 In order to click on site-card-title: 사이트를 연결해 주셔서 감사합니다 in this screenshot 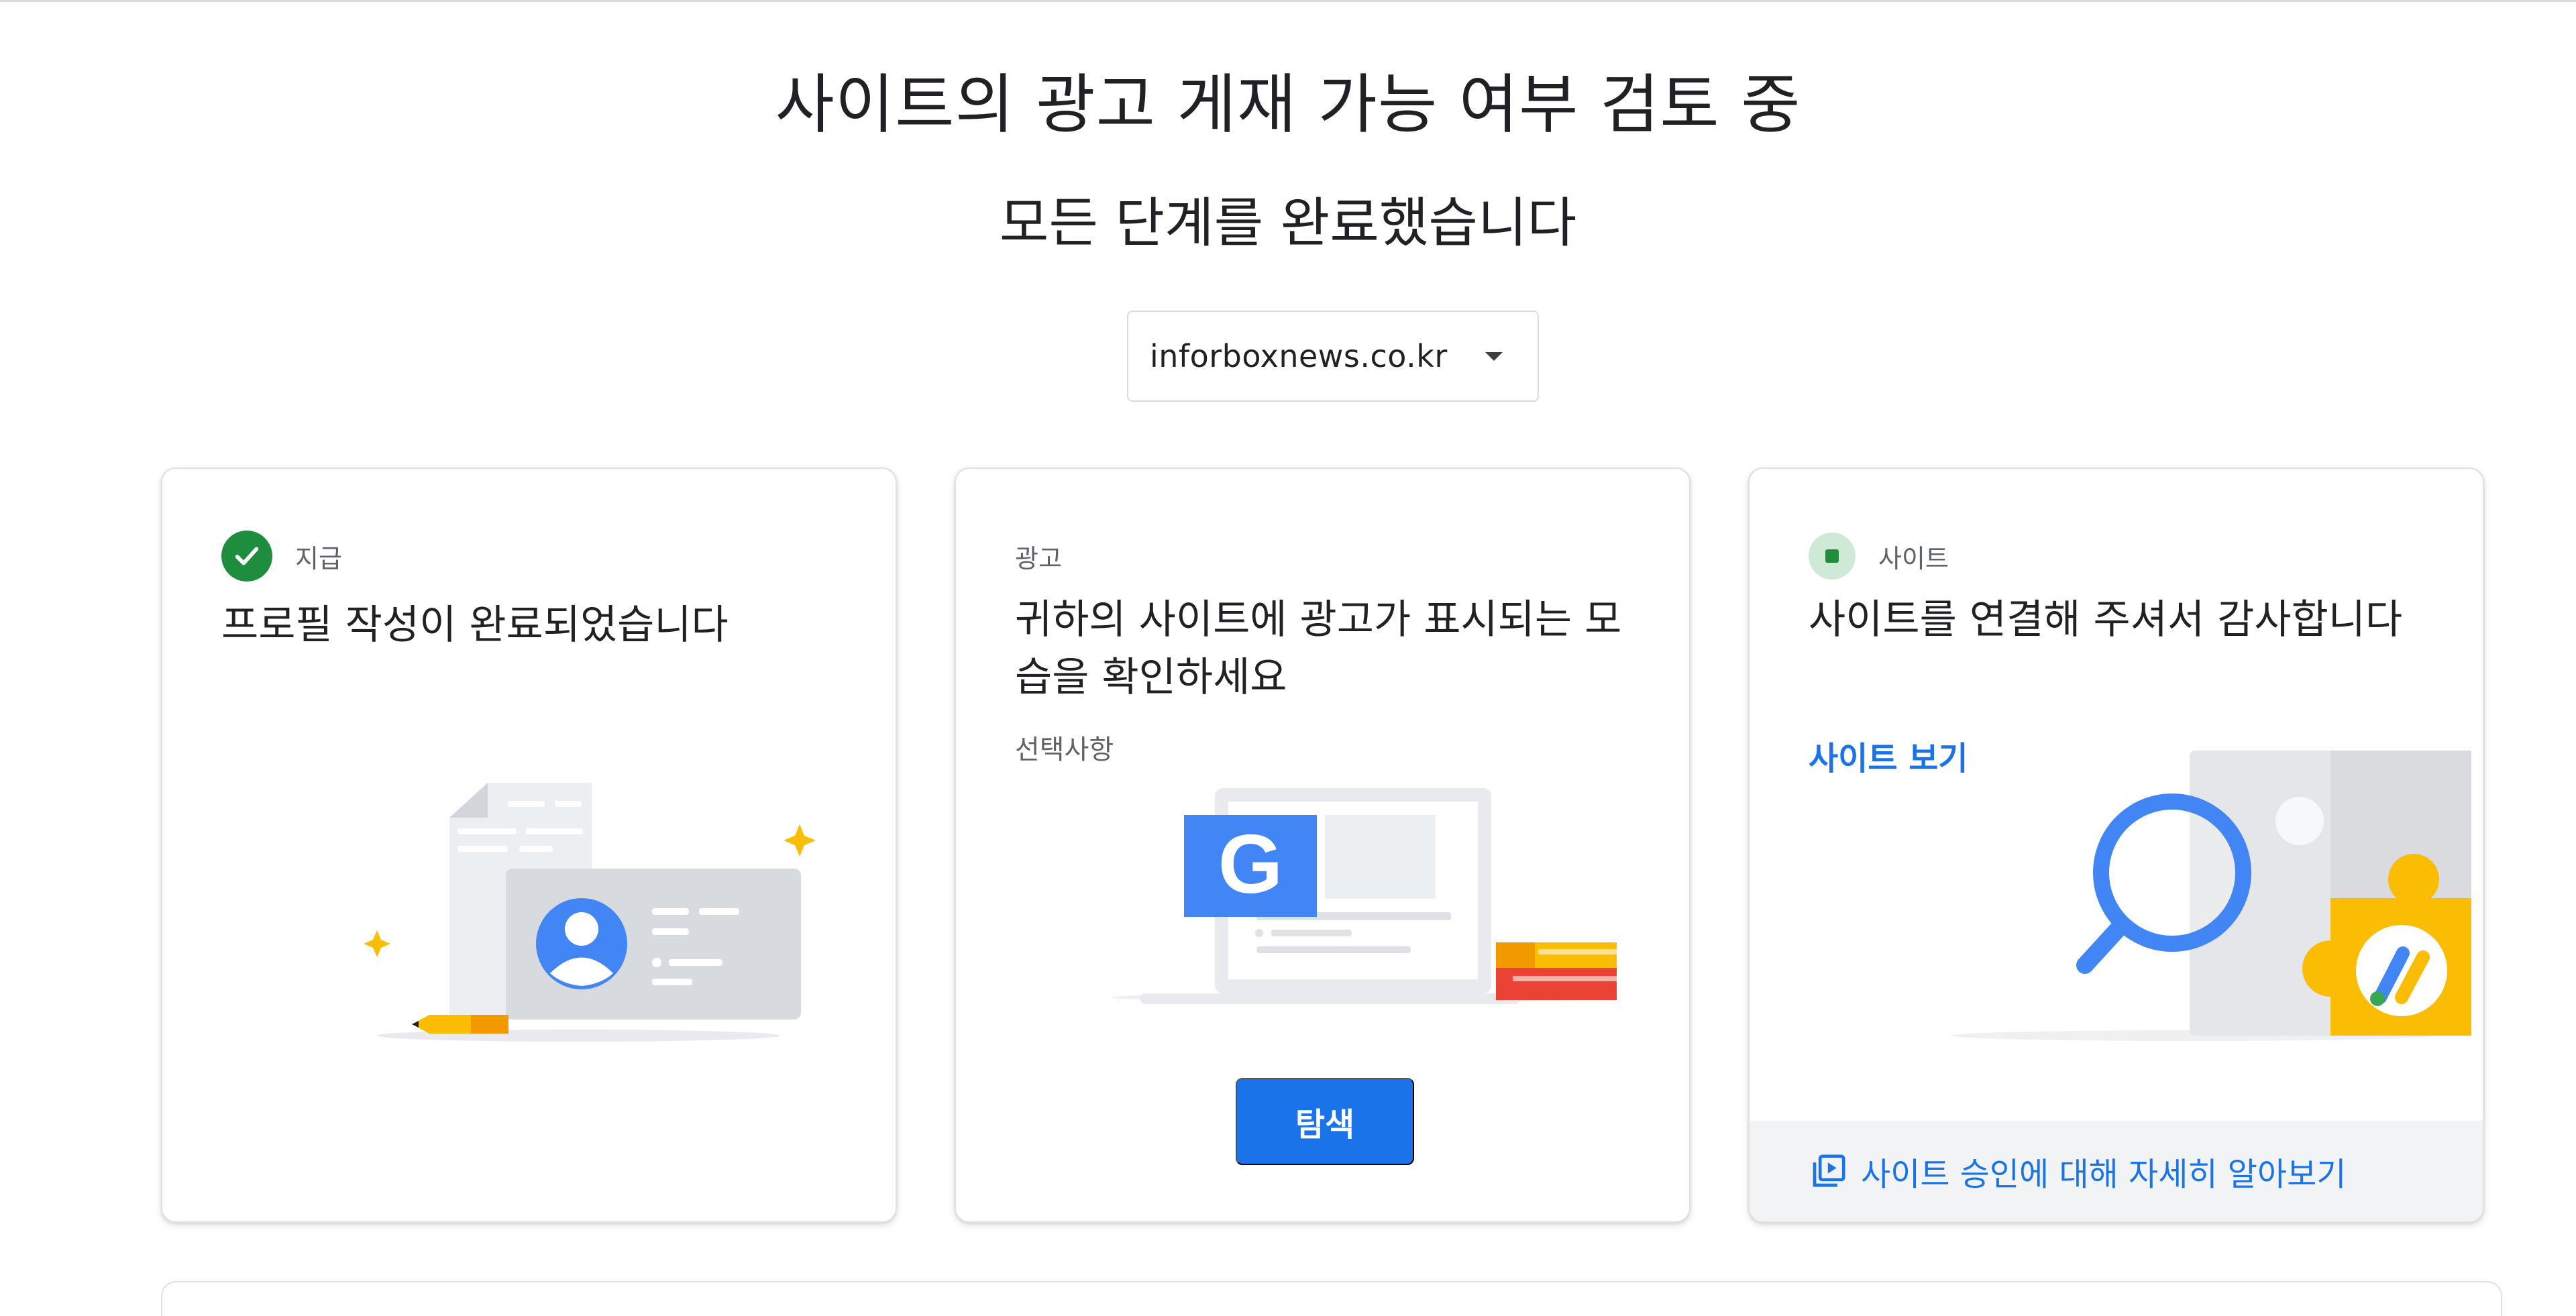, I will do `click(2106, 619)`.